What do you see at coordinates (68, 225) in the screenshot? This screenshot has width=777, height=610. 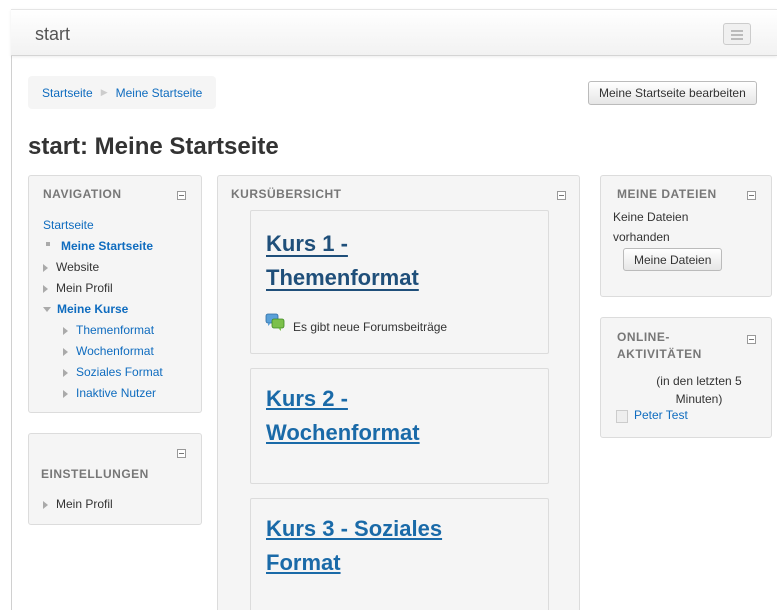 I see `nav-link-home: Startseite` at bounding box center [68, 225].